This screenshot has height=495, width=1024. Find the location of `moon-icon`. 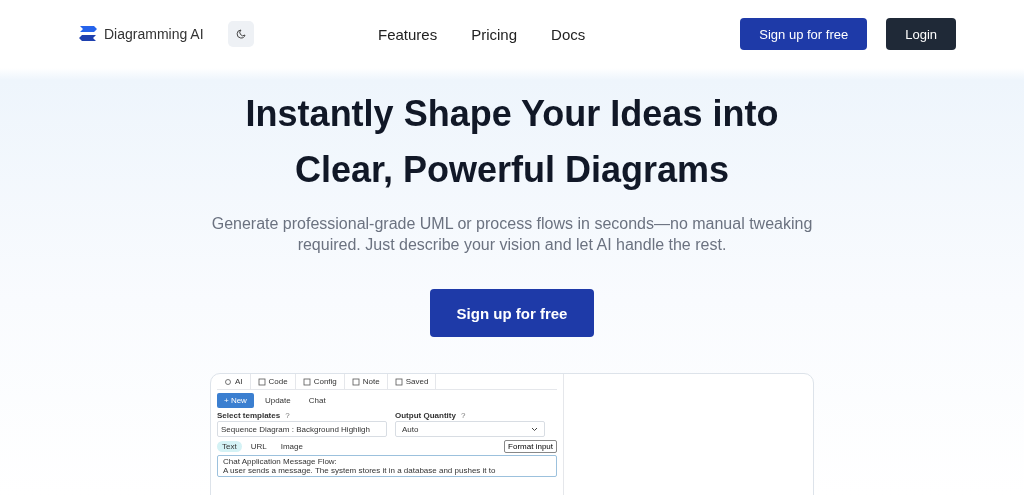

moon-icon is located at coordinates (240, 34).